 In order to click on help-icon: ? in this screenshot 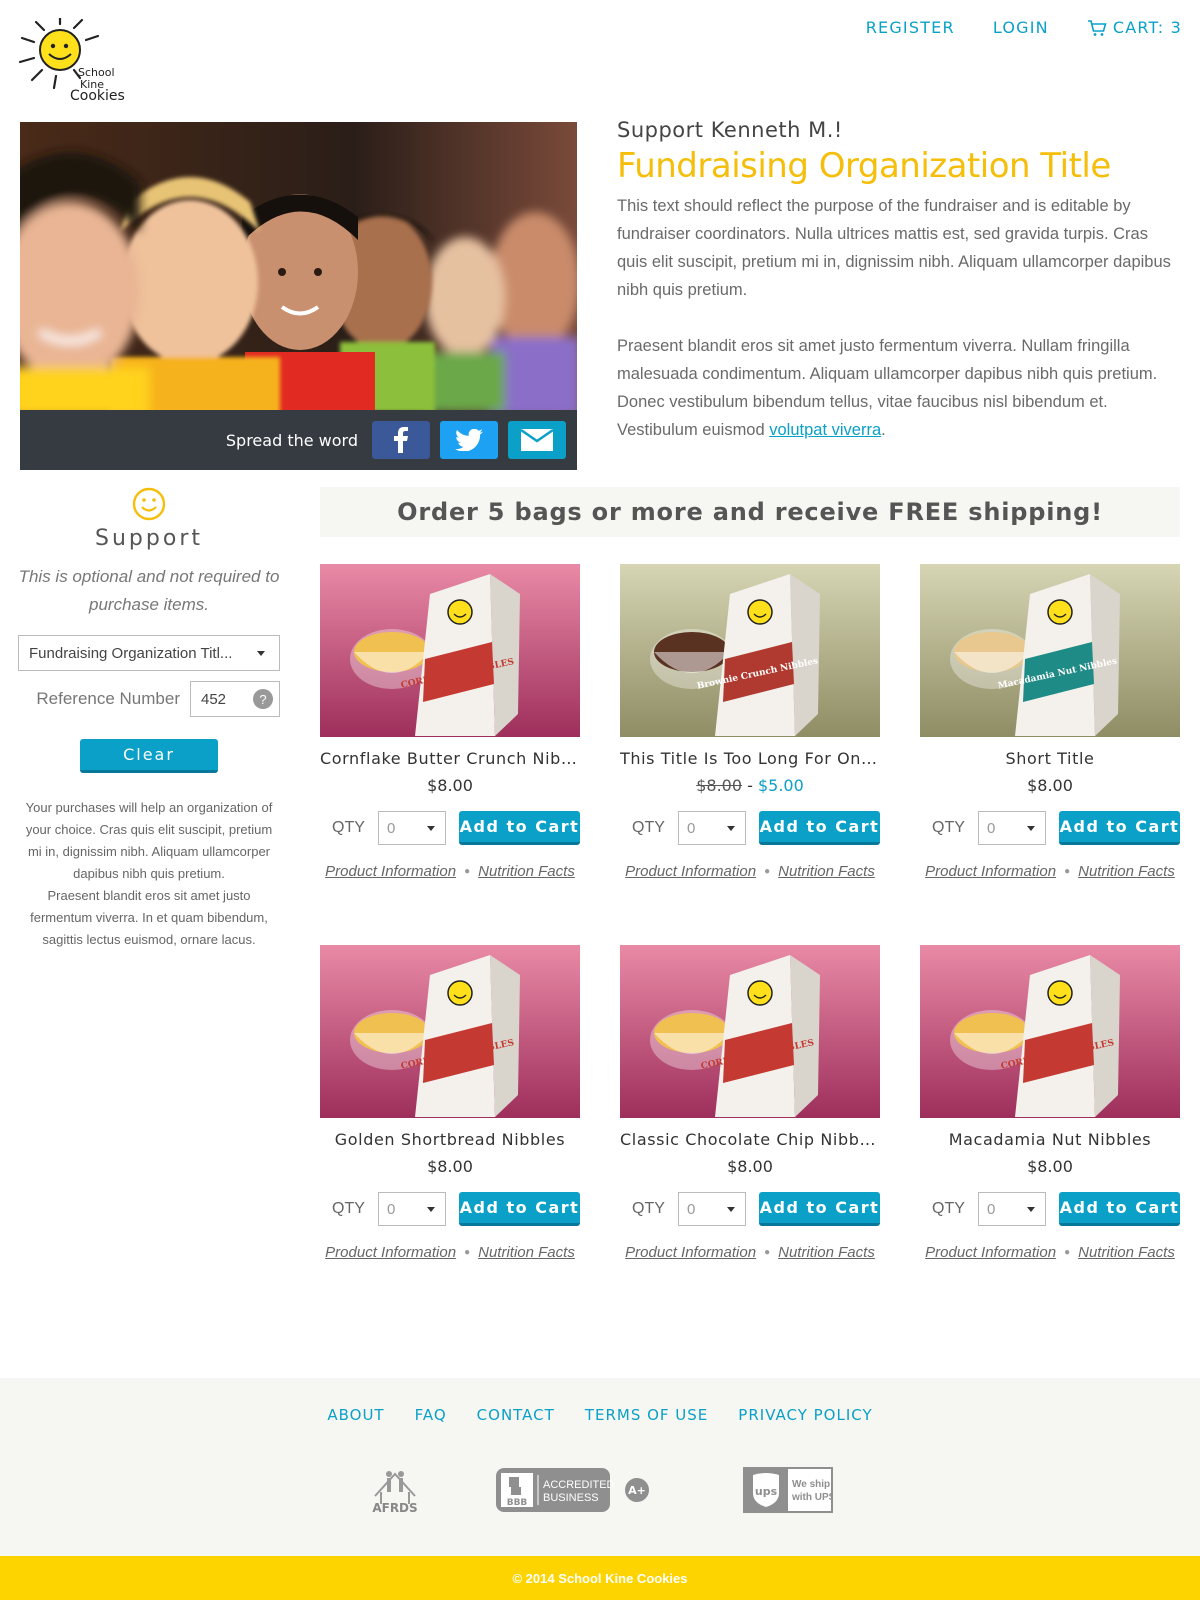, I will do `click(263, 699)`.